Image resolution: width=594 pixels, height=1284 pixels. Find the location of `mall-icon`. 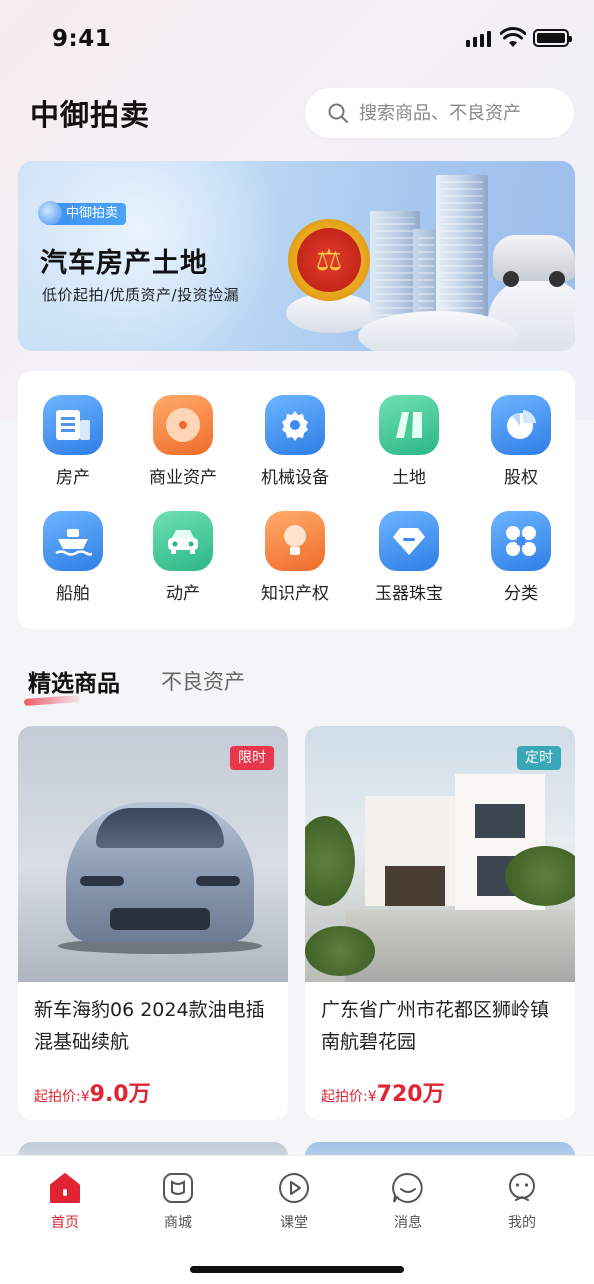

mall-icon is located at coordinates (178, 1188).